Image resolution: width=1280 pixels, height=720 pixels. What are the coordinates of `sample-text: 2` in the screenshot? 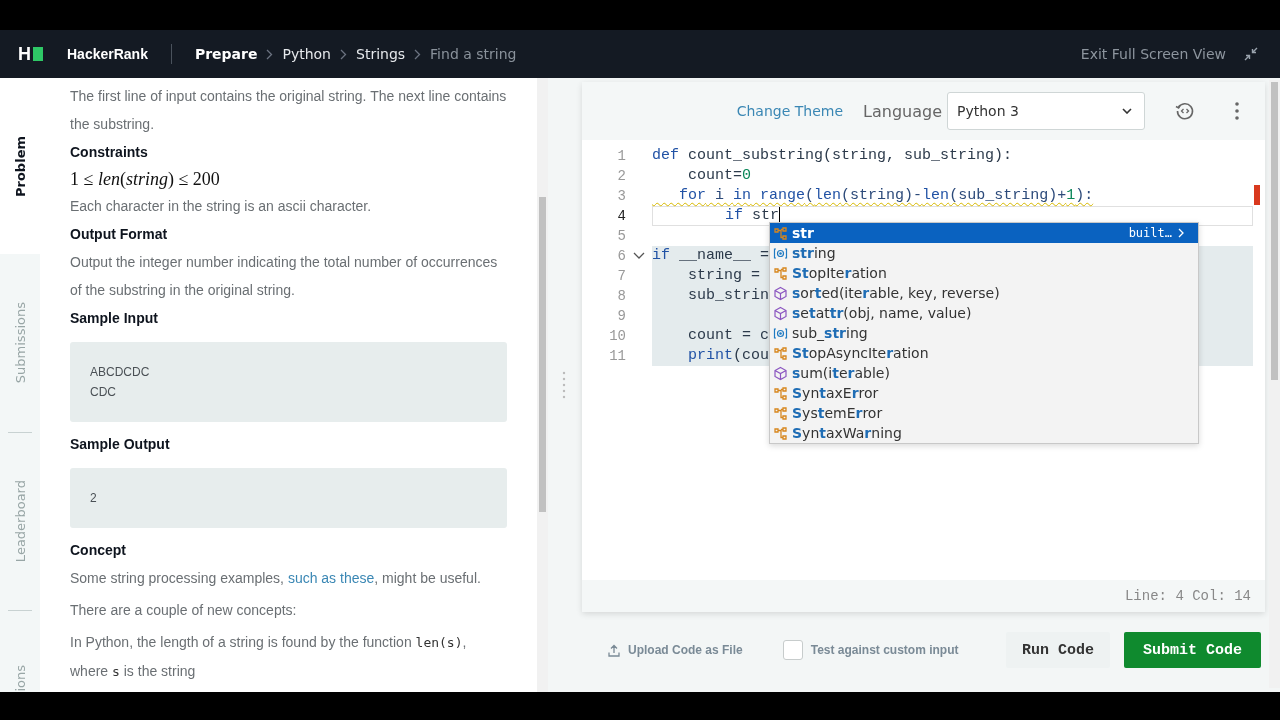 It's located at (93, 498).